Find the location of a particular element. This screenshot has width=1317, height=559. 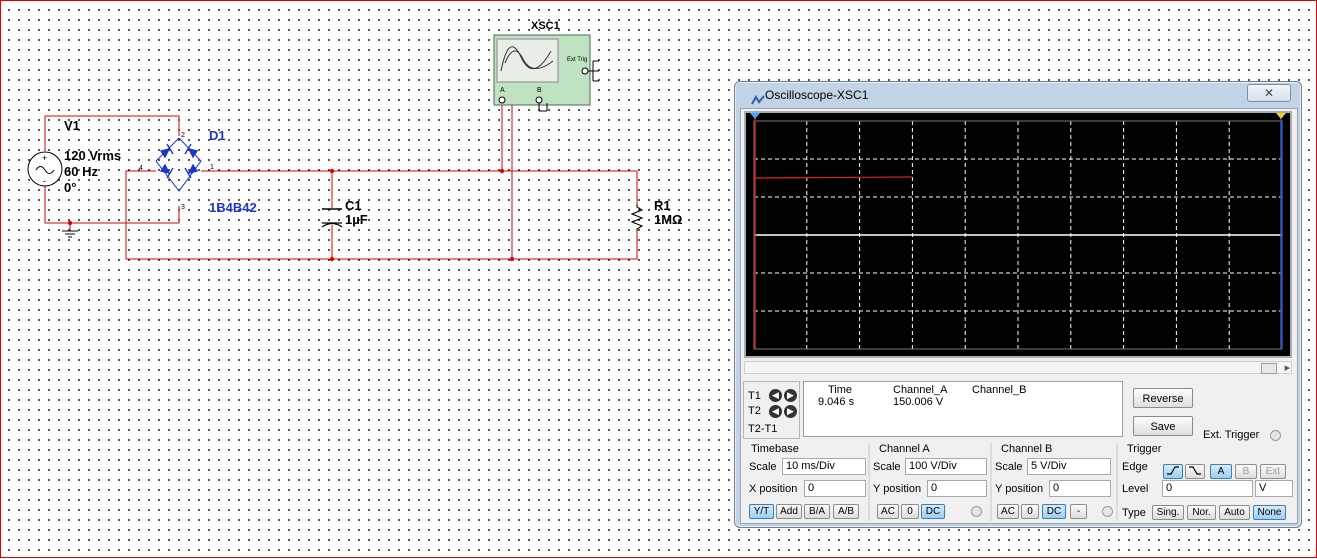

save-button: Save is located at coordinates (1163, 426).